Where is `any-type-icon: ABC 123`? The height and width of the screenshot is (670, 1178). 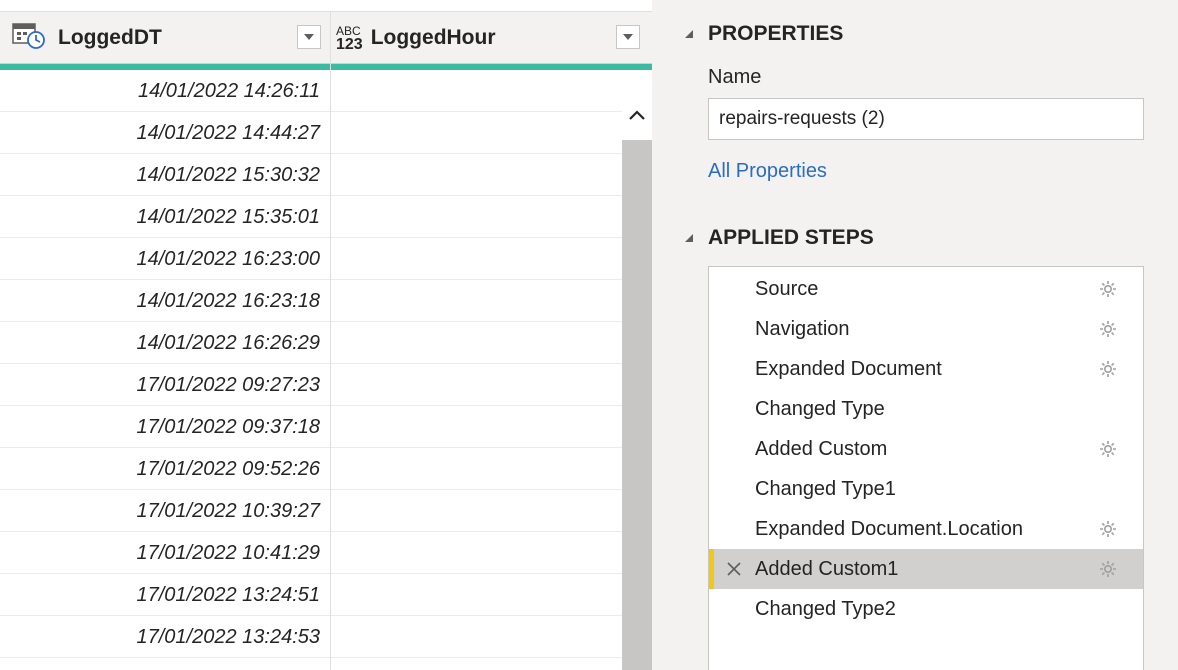 any-type-icon: ABC 123 is located at coordinates (349, 39).